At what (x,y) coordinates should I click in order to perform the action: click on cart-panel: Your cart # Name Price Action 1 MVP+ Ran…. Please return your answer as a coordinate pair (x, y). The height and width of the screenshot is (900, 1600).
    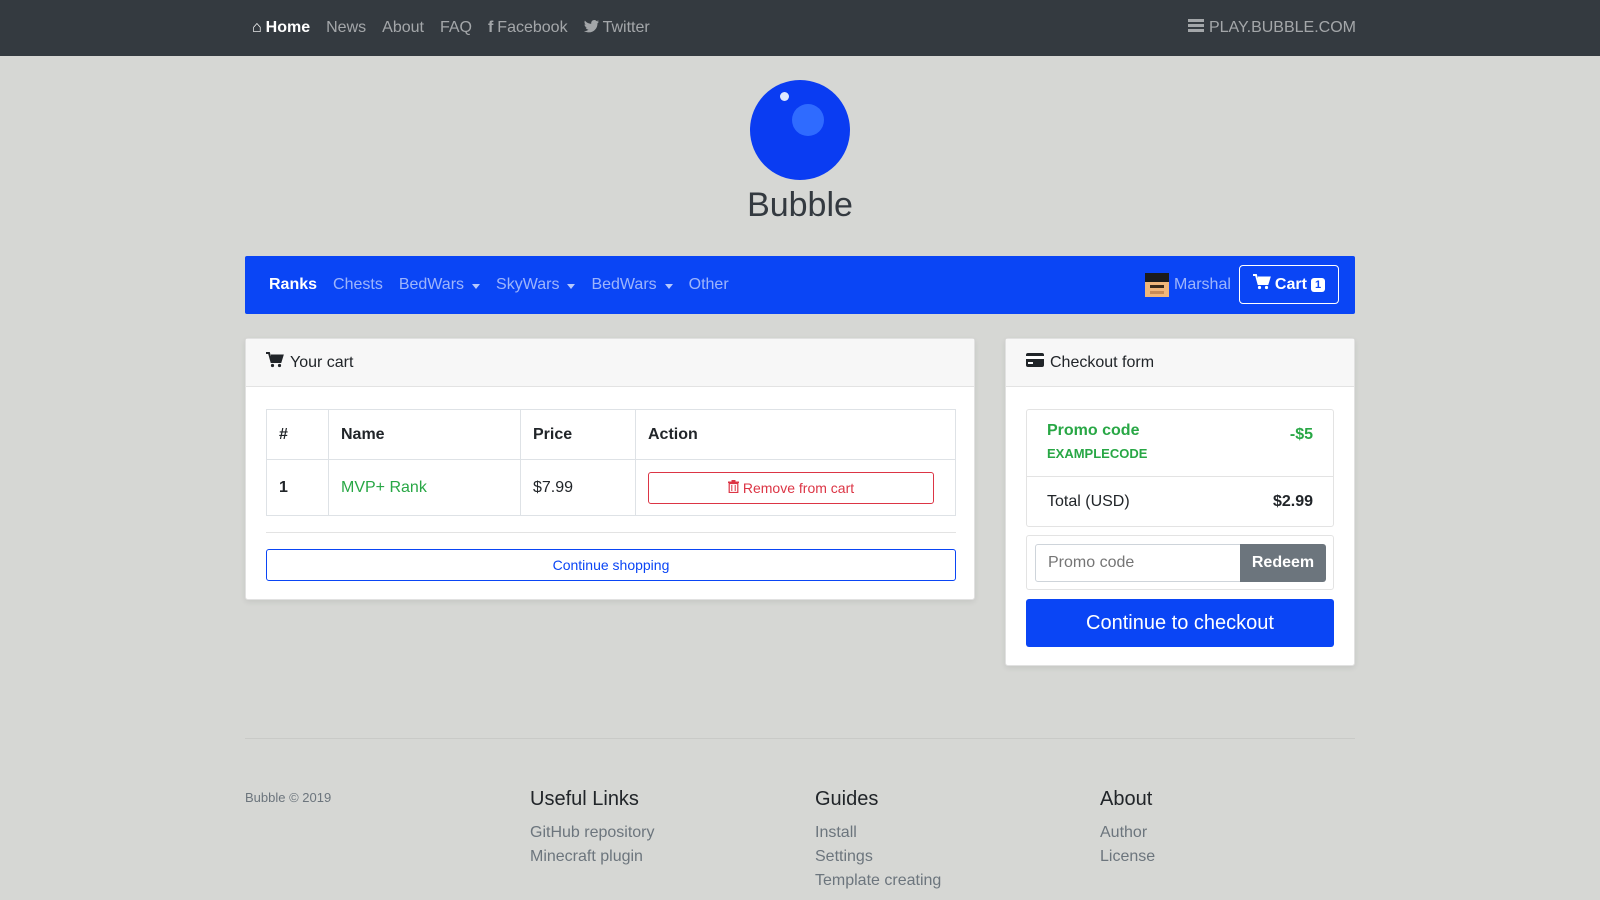
    Looking at the image, I should click on (610, 469).